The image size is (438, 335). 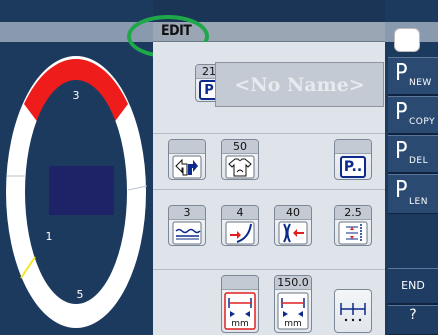 What do you see at coordinates (401, 112) in the screenshot?
I see `p-copy-glyph: P` at bounding box center [401, 112].